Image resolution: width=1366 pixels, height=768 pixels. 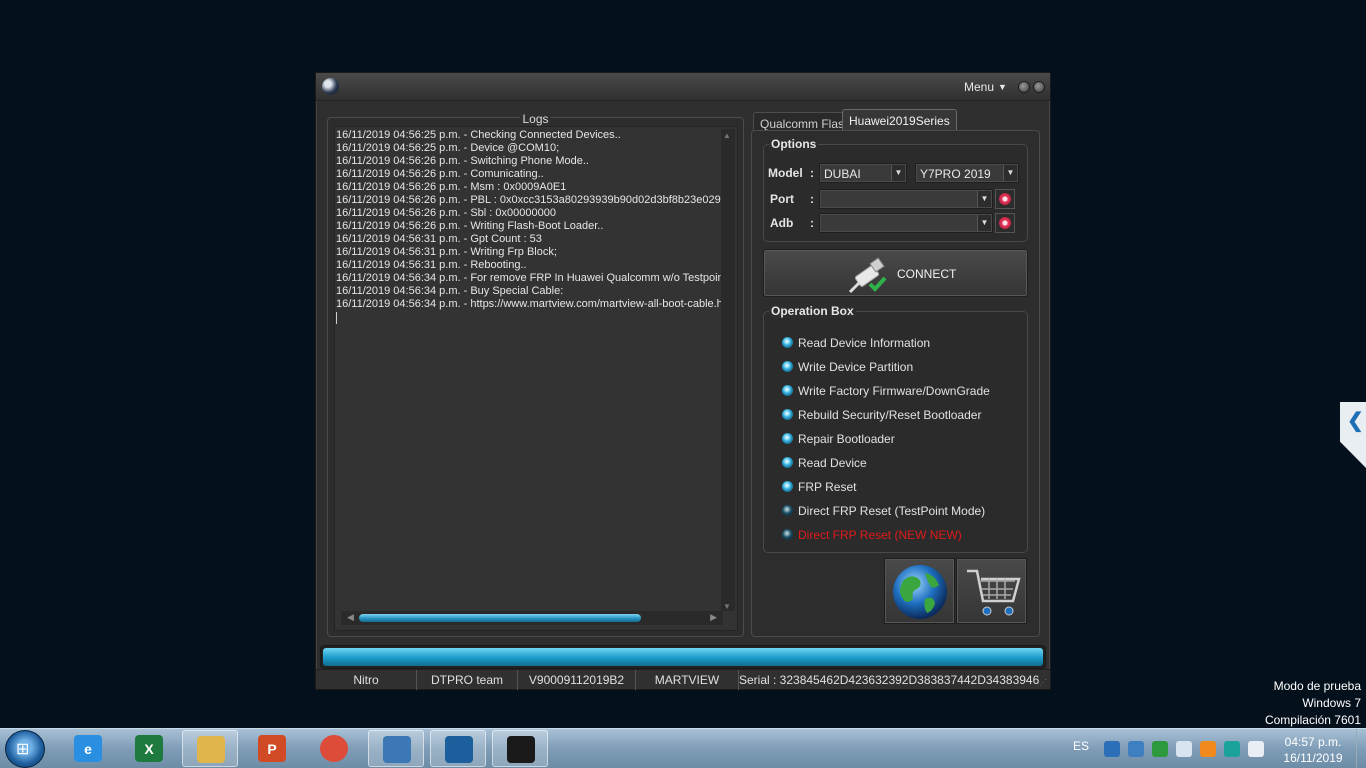 I want to click on taskbar-powerpoint: P, so click(x=272, y=748).